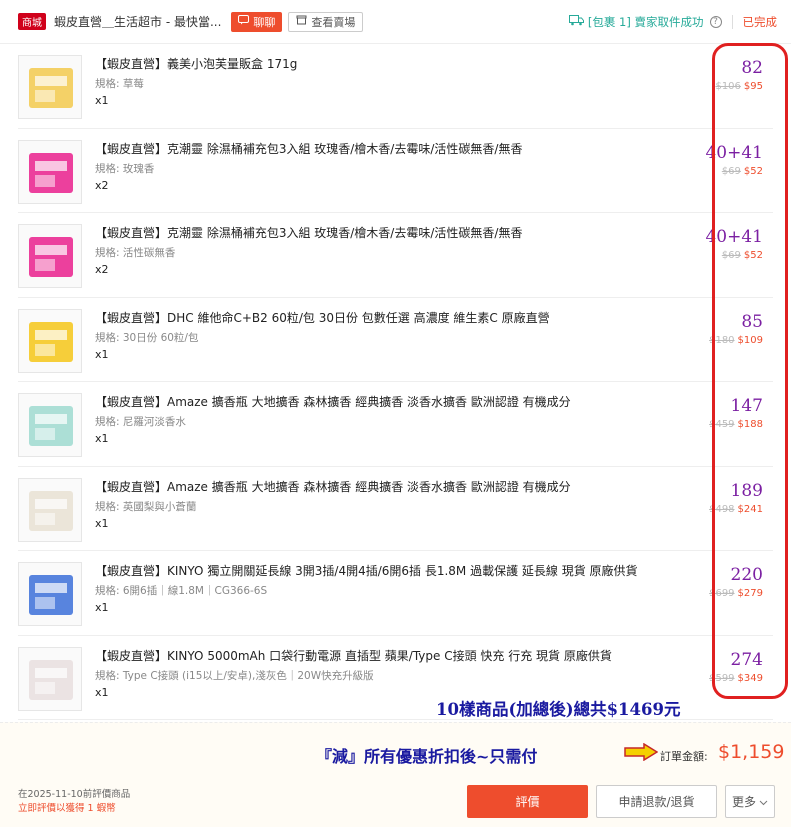 The height and width of the screenshot is (827, 791). Describe the element at coordinates (119, 84) in the screenshot. I see `product-spec: 規格: 草莓` at that location.